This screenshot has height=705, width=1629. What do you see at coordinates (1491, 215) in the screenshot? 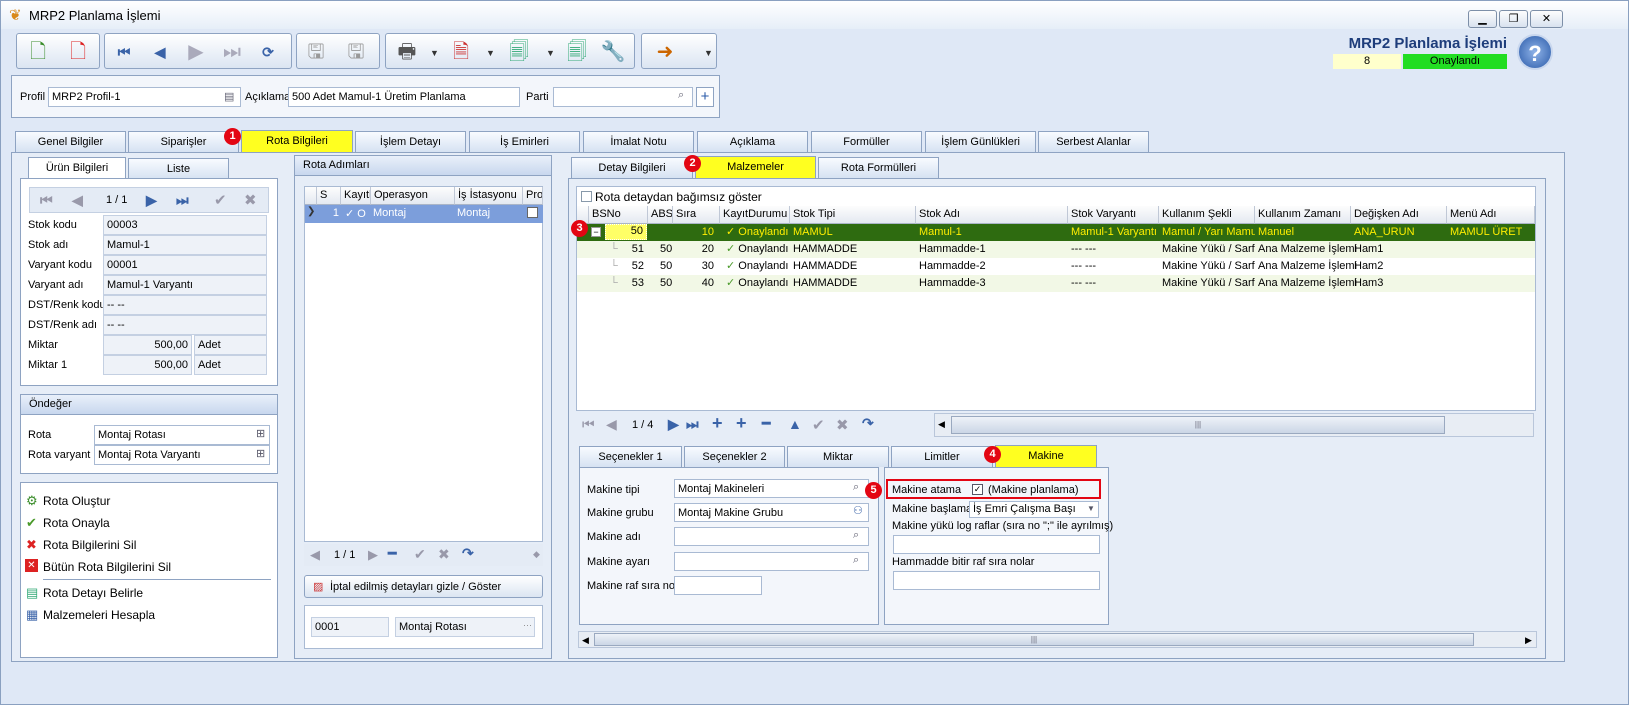
I see `col-menu-adi: Menü Adı` at bounding box center [1491, 215].